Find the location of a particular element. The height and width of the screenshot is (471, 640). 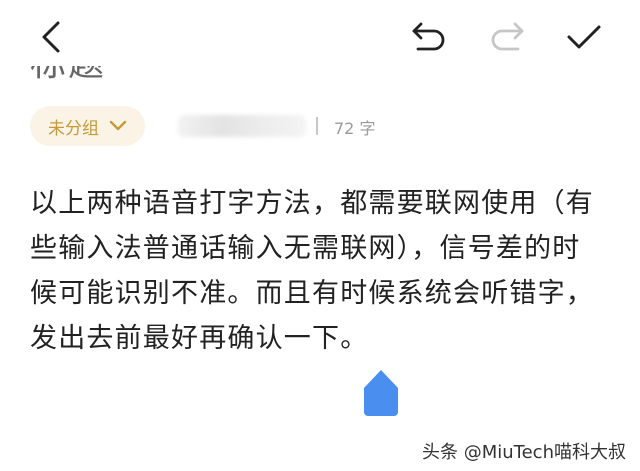

redo-button is located at coordinates (508, 37).